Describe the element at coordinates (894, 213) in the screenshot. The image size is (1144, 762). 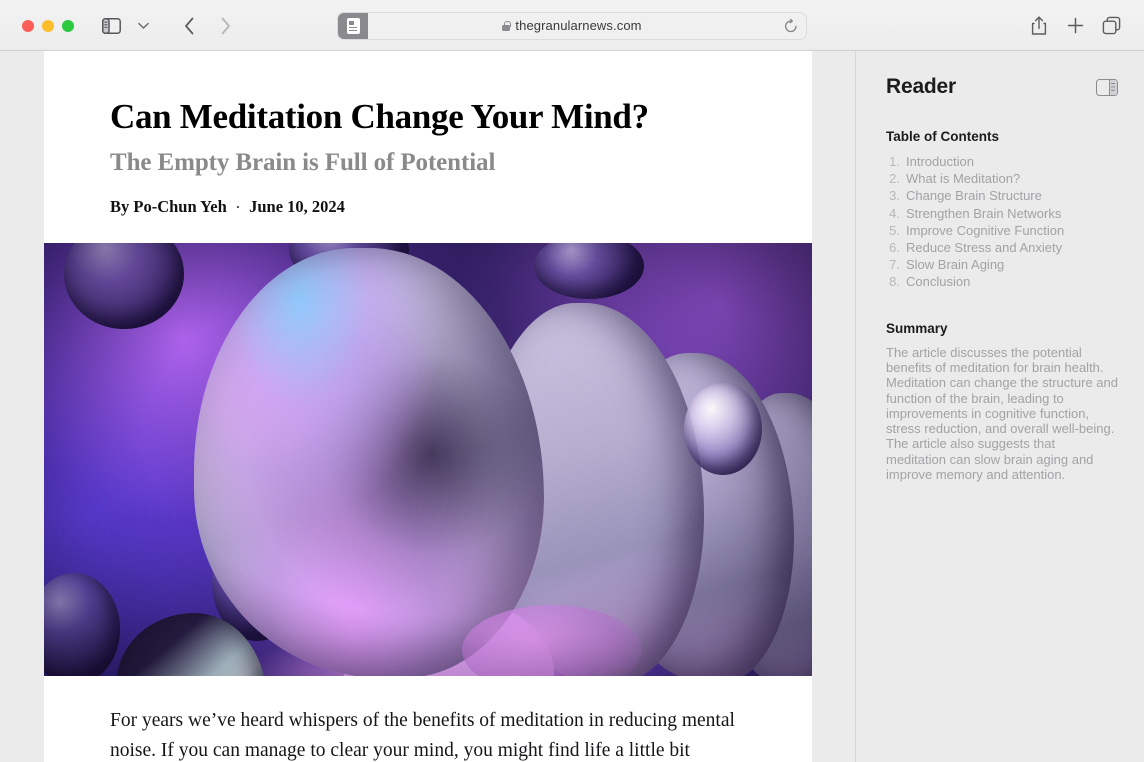
I see `toc-item-number: 4.` at that location.